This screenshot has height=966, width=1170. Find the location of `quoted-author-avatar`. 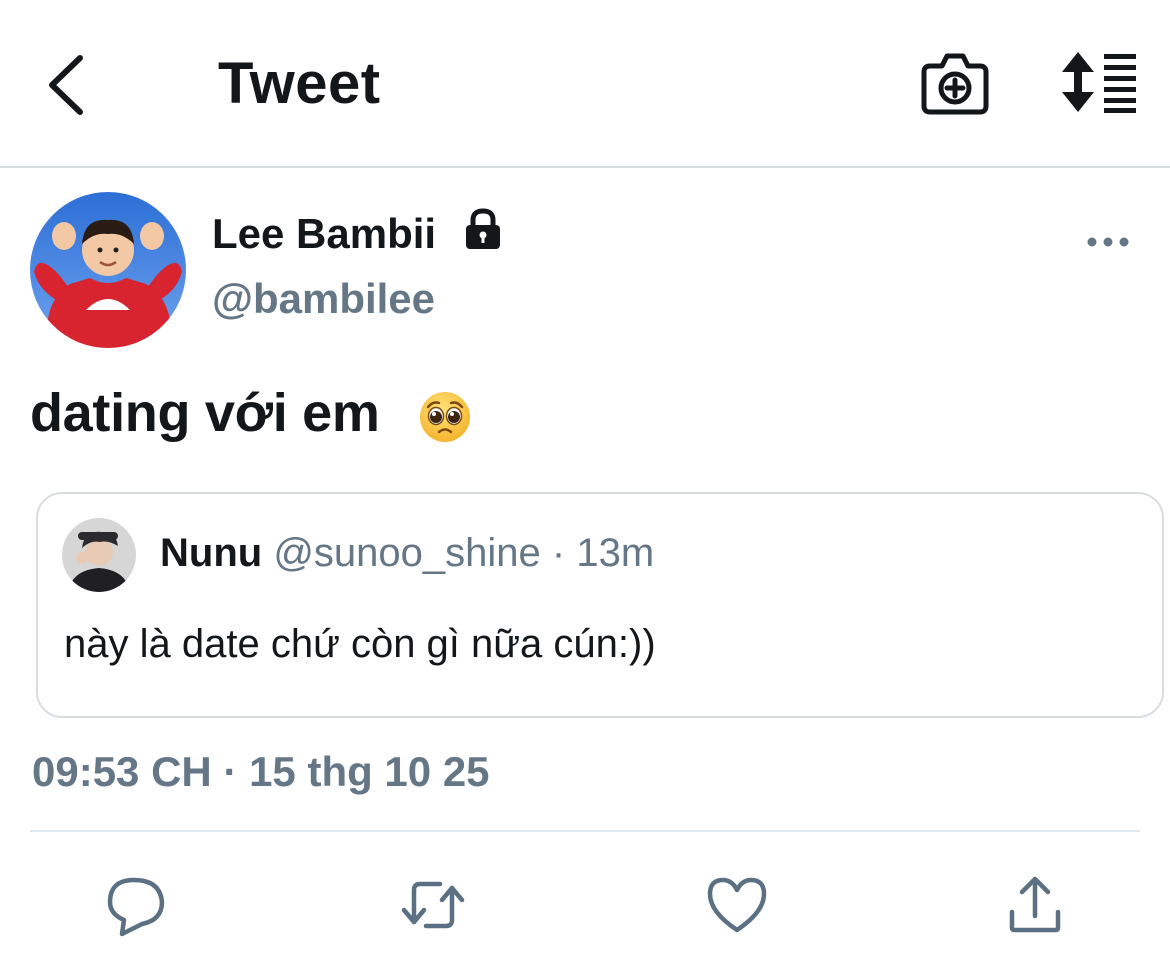

quoted-author-avatar is located at coordinates (99, 555).